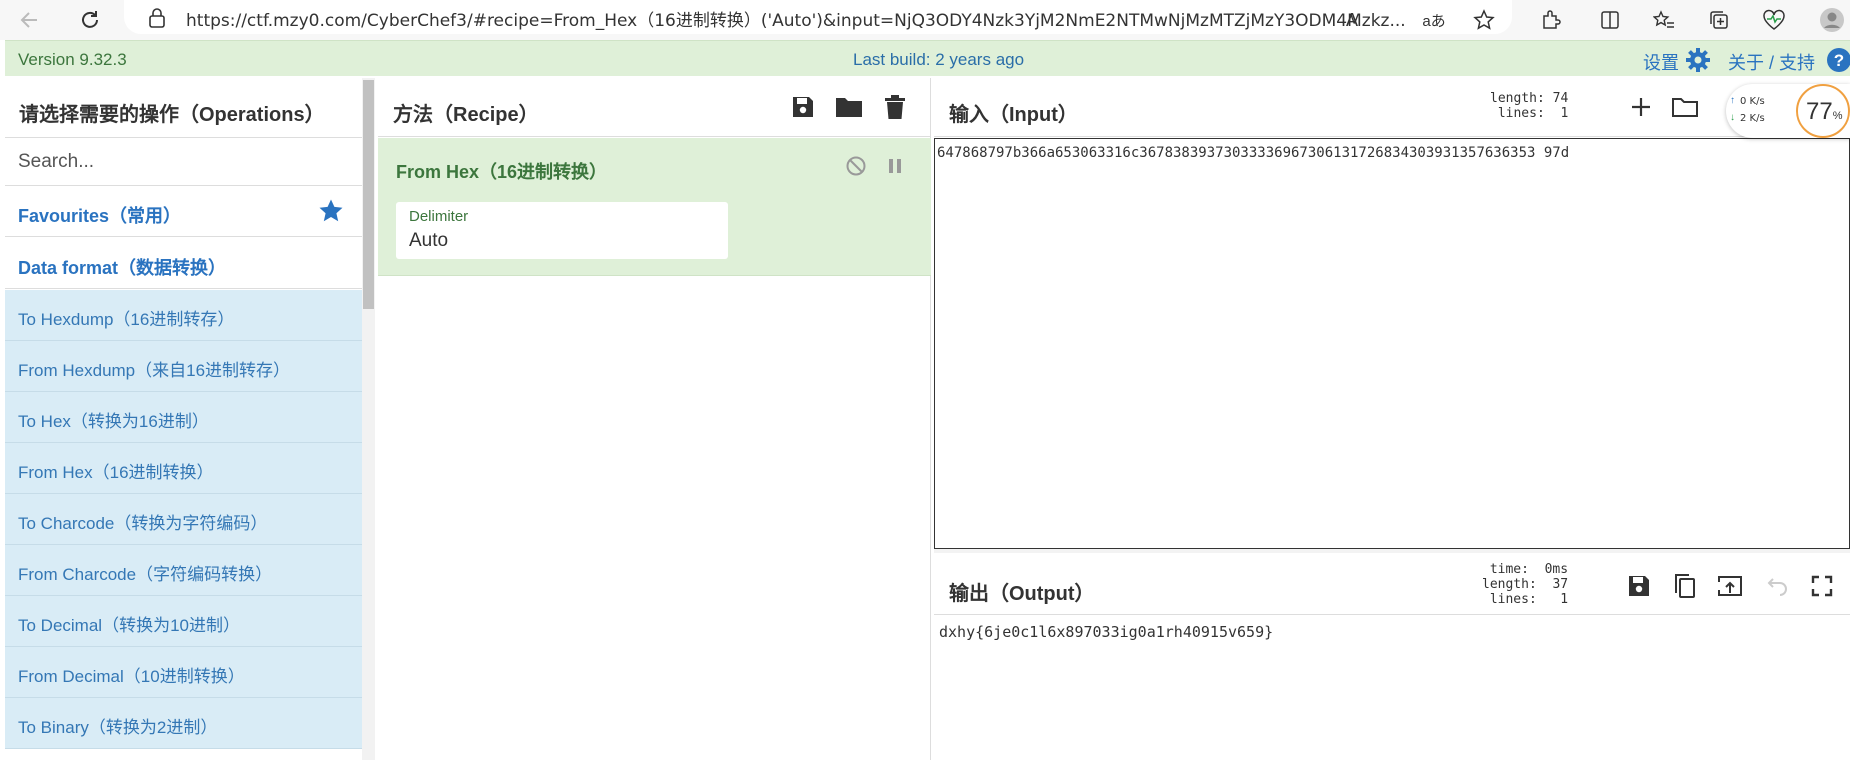 The width and height of the screenshot is (1850, 760). I want to click on favorites-list-icon, so click(1663, 19).